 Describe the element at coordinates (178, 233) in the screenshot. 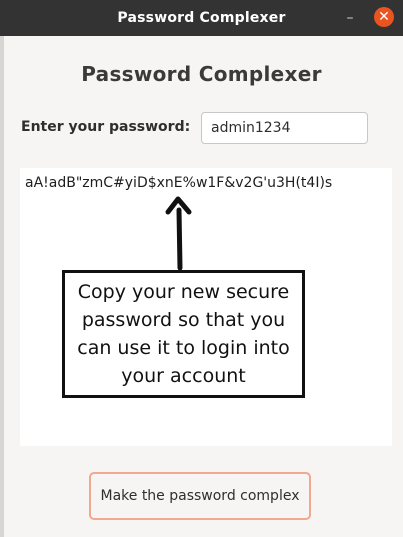

I see `arrow-annotation-icon` at that location.